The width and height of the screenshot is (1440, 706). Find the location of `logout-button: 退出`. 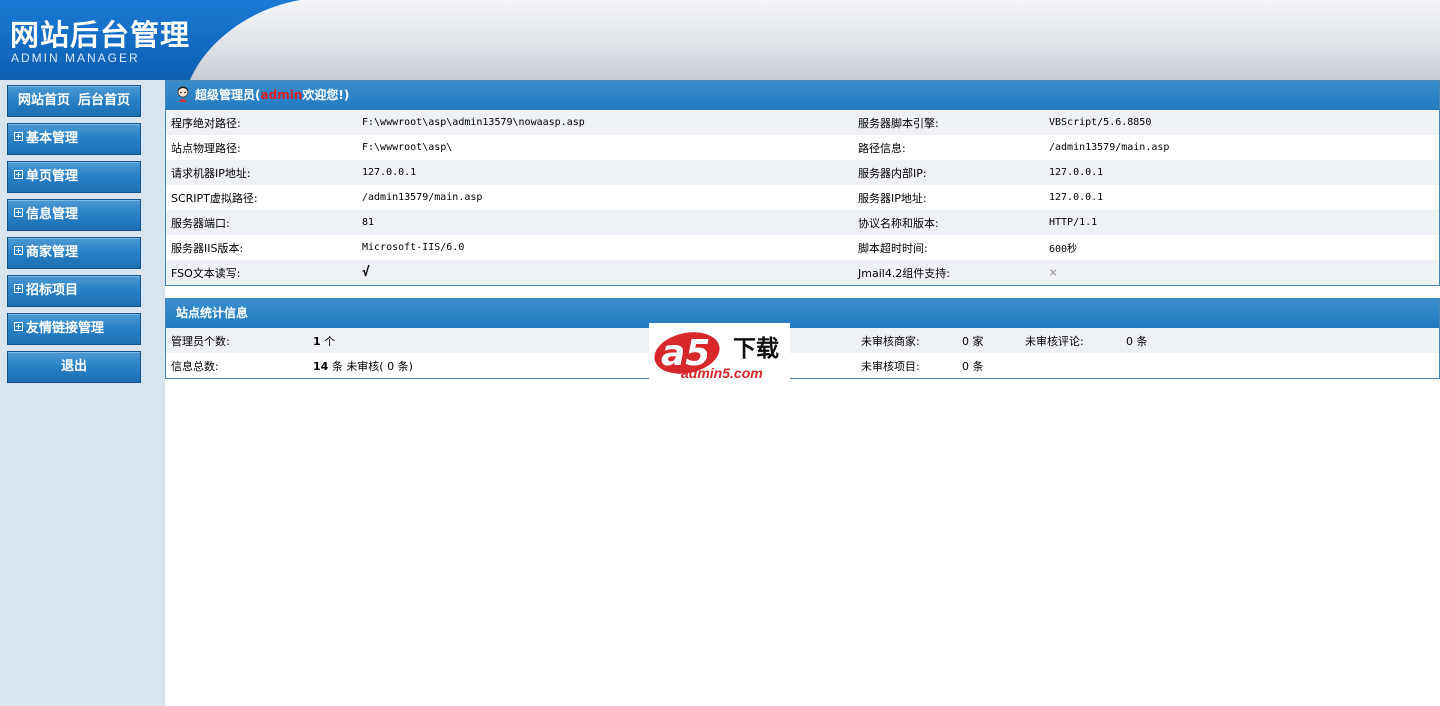

logout-button: 退出 is located at coordinates (74, 367).